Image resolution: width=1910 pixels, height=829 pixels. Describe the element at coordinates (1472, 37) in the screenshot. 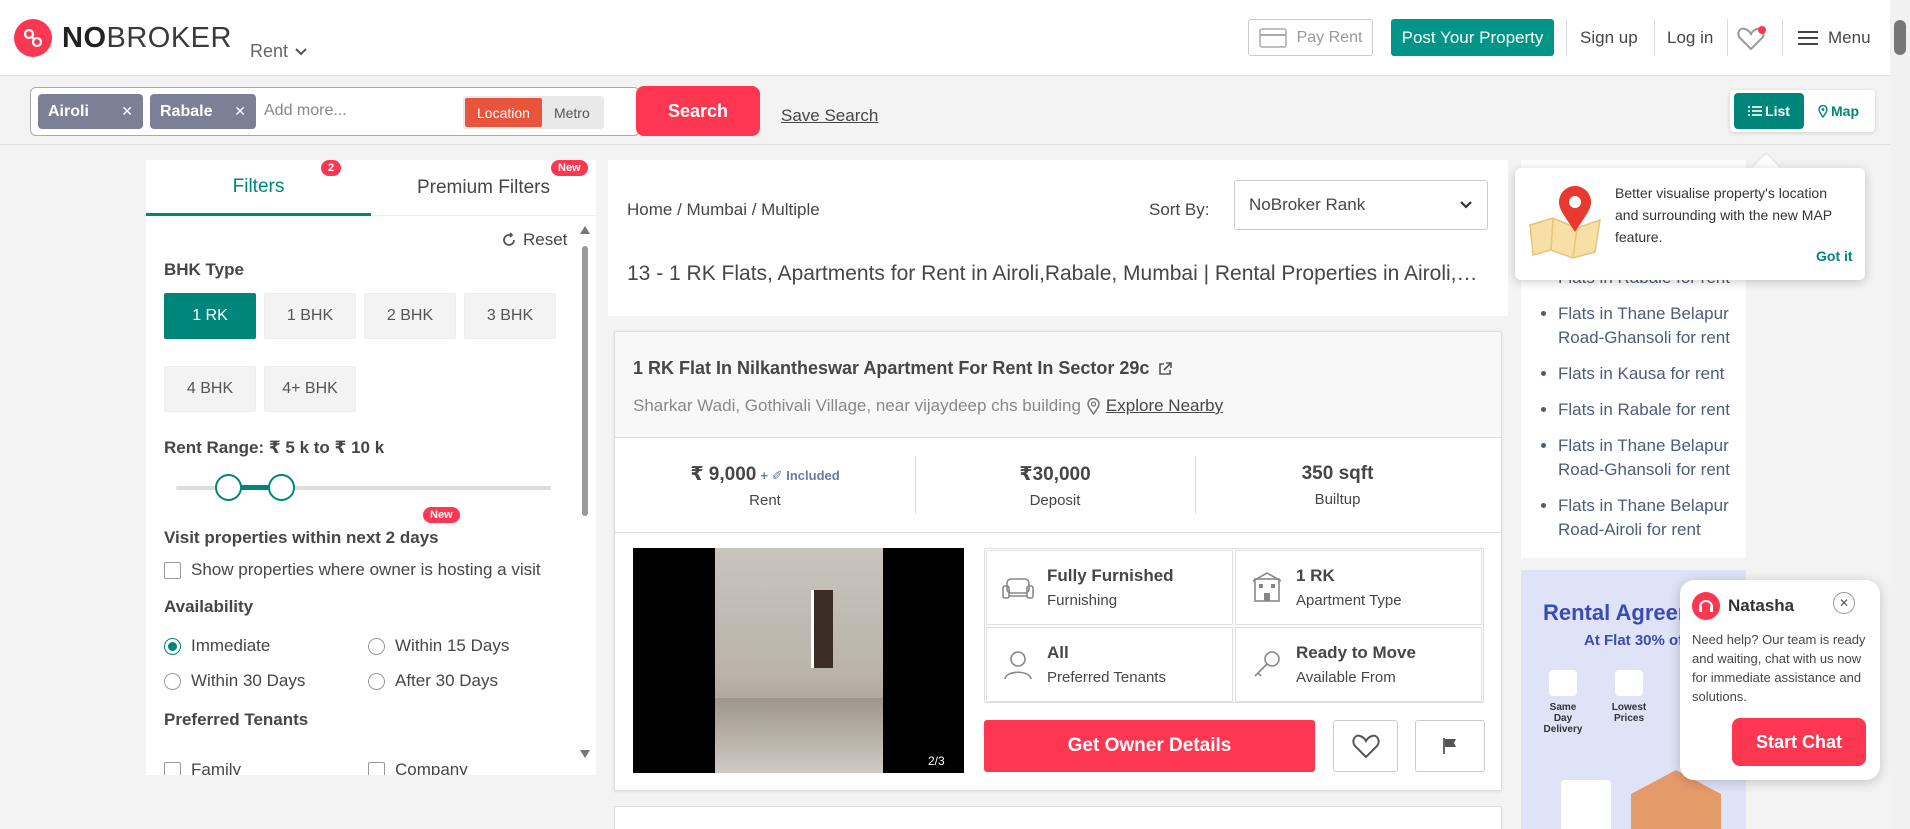

I see `post-property-button: Post Your Property` at that location.